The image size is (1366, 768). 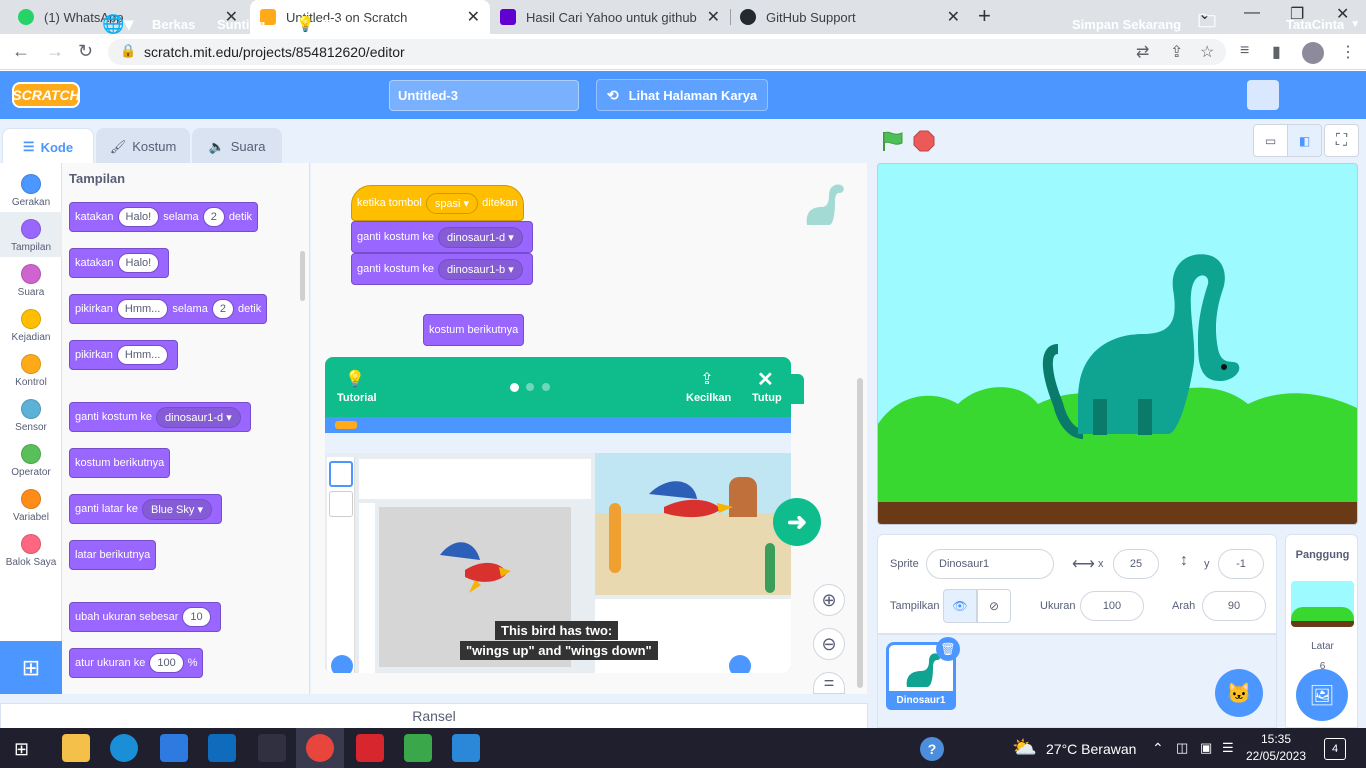 What do you see at coordinates (31, 504) in the screenshot?
I see `category-variables: Variabel` at bounding box center [31, 504].